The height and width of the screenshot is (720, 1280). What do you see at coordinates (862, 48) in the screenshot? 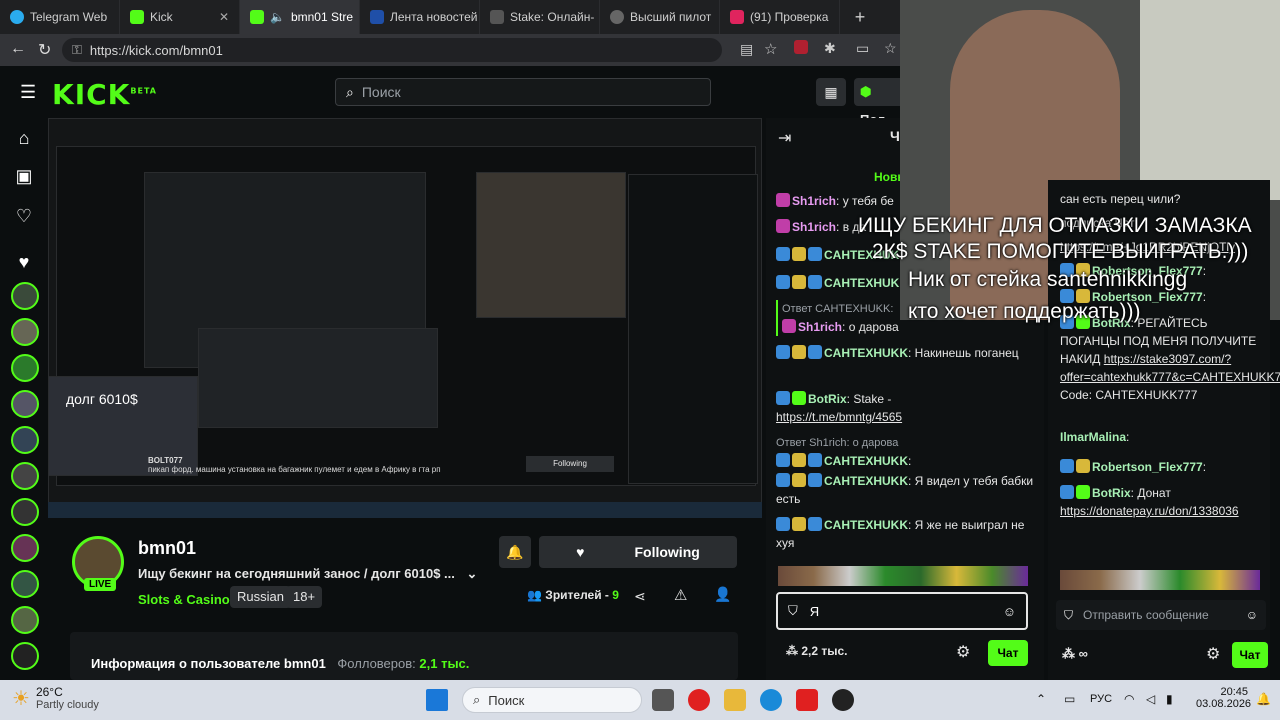
I see `sidebar-toggle-icon: ▭` at bounding box center [862, 48].